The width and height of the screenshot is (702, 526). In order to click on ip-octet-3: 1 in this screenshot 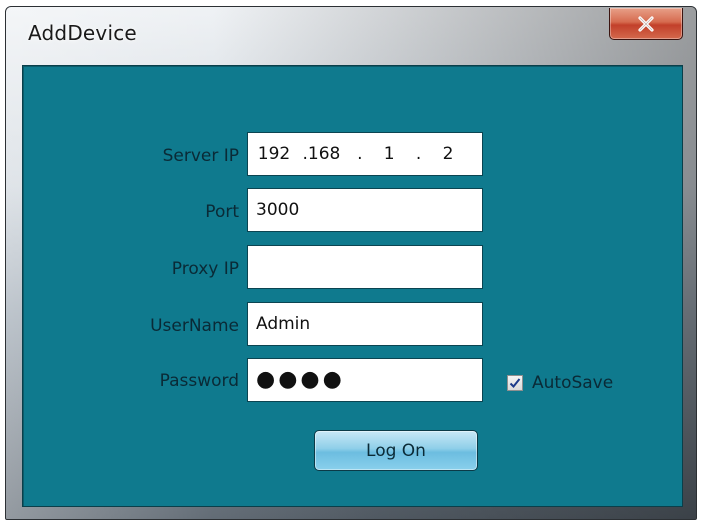, I will do `click(389, 154)`.